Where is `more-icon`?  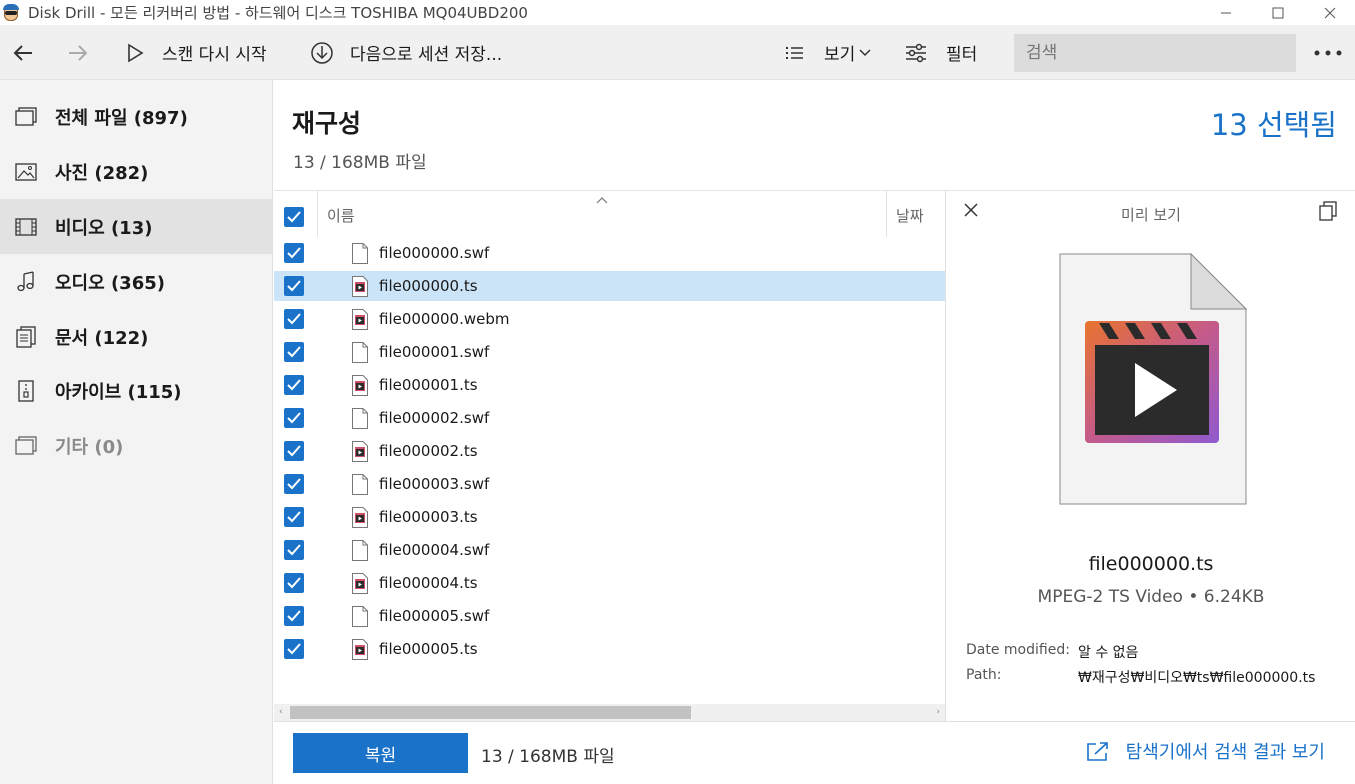 more-icon is located at coordinates (1328, 53).